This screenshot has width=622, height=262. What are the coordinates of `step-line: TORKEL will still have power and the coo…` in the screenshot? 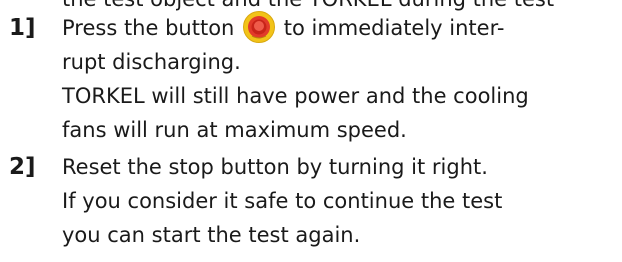 It's located at (295, 96).